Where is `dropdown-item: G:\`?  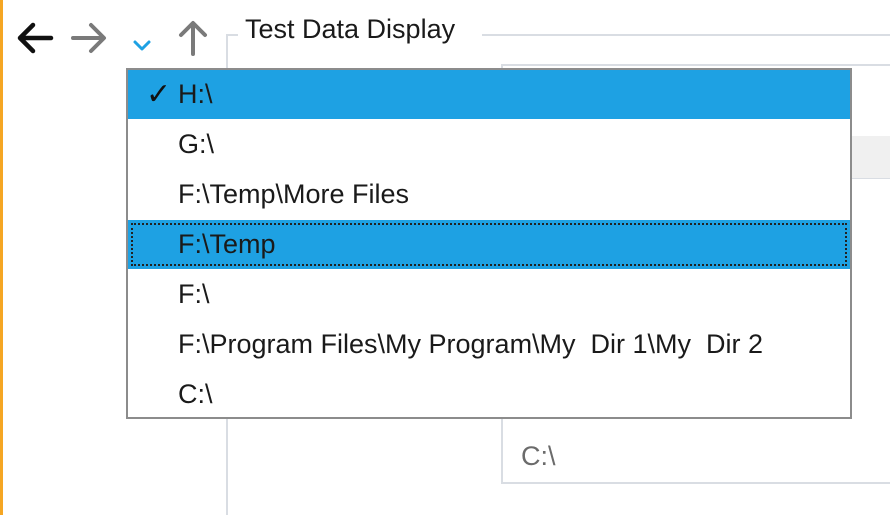 dropdown-item: G:\ is located at coordinates (489, 144).